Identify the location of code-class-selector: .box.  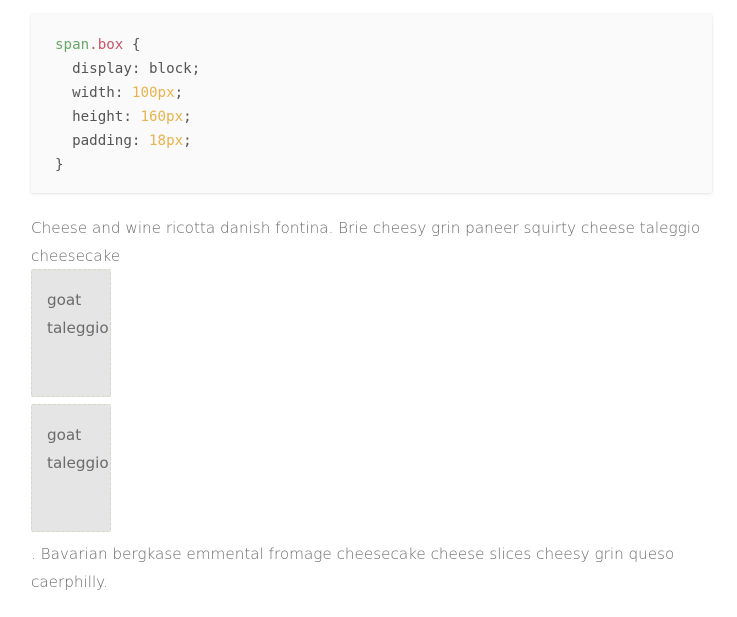
(106, 45).